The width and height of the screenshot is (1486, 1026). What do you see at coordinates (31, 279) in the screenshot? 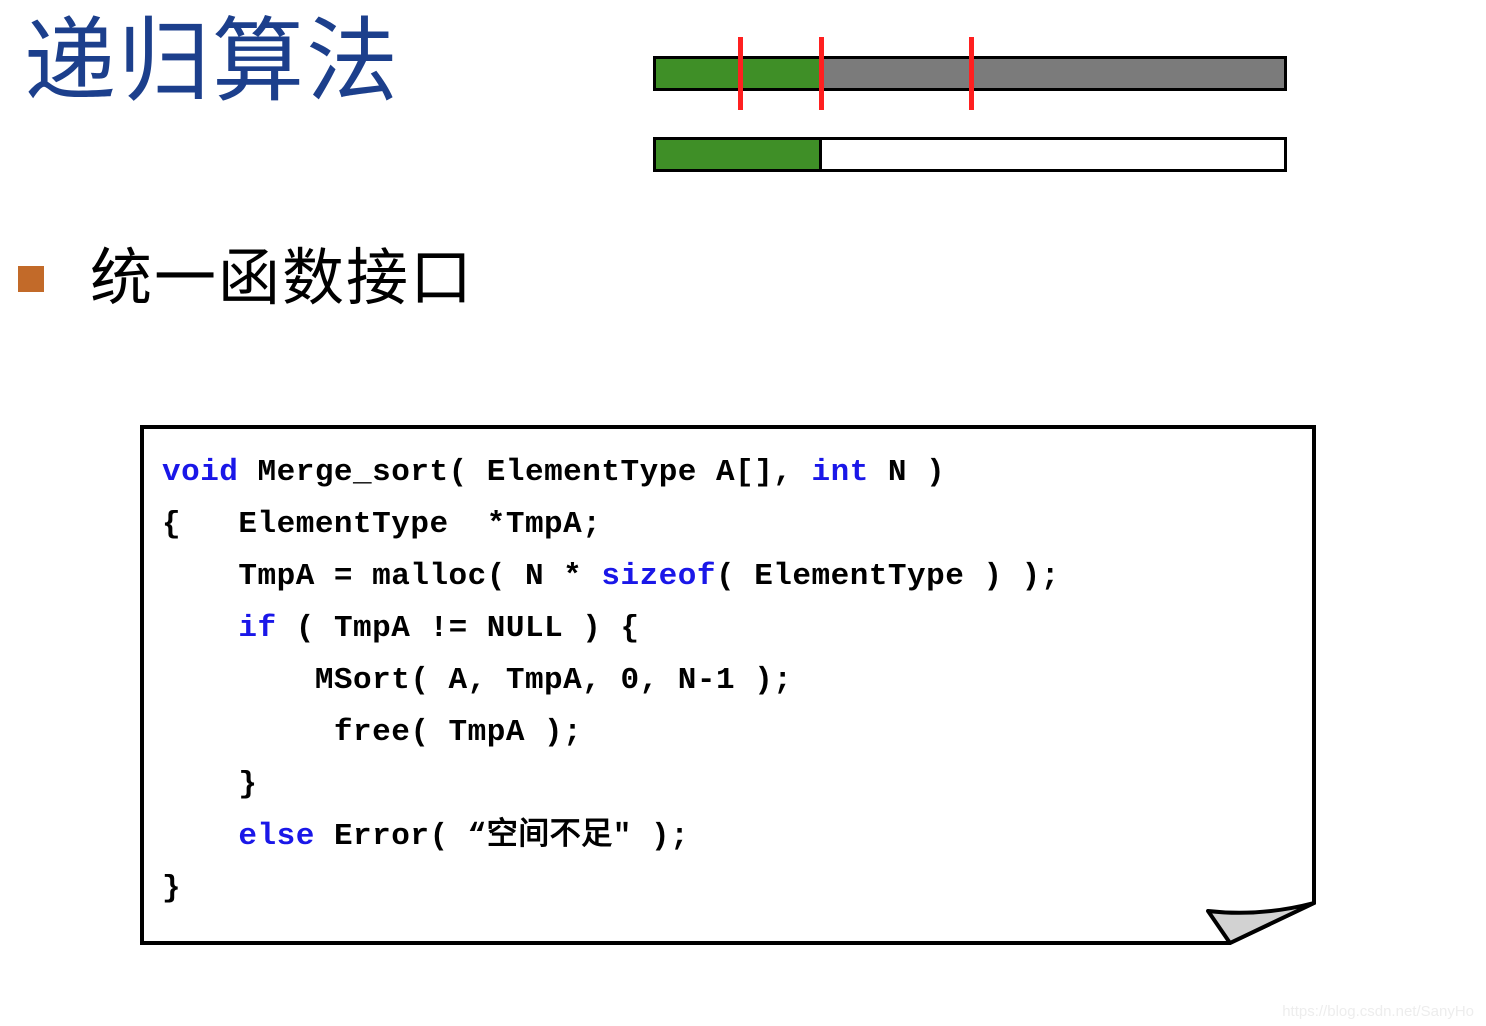
I see `square-bullet-icon` at bounding box center [31, 279].